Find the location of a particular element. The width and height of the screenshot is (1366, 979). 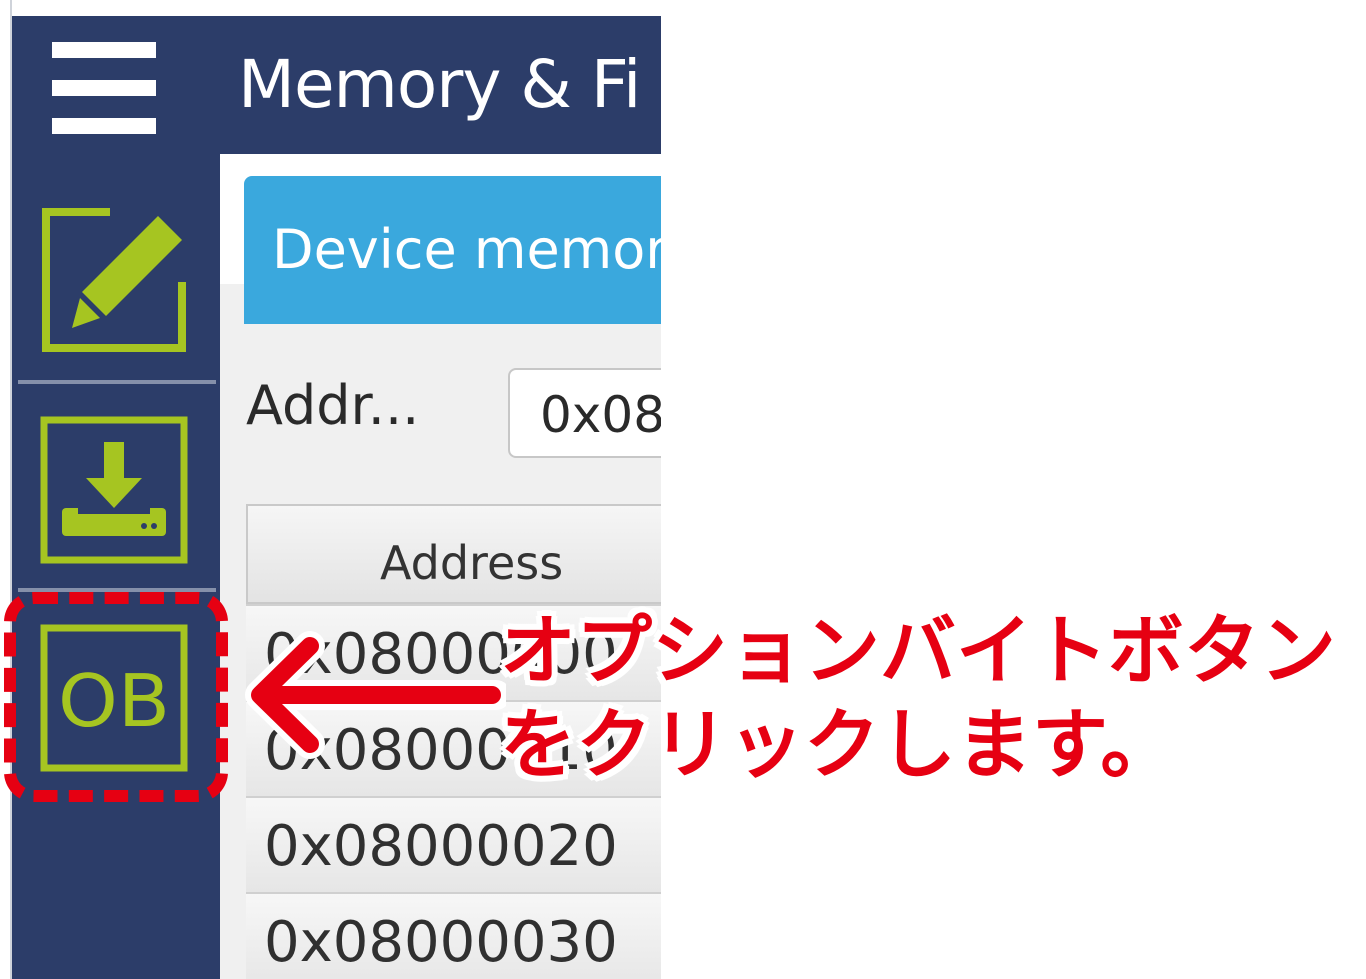

table-header-address: Address is located at coordinates (453, 554).